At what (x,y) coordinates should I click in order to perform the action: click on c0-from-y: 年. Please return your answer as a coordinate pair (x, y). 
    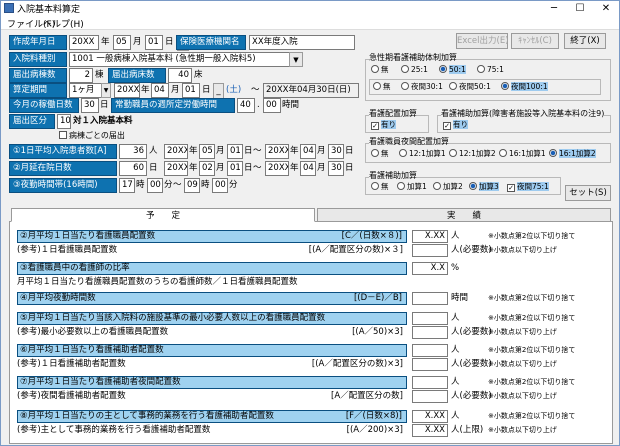
    Looking at the image, I should click on (193, 151).